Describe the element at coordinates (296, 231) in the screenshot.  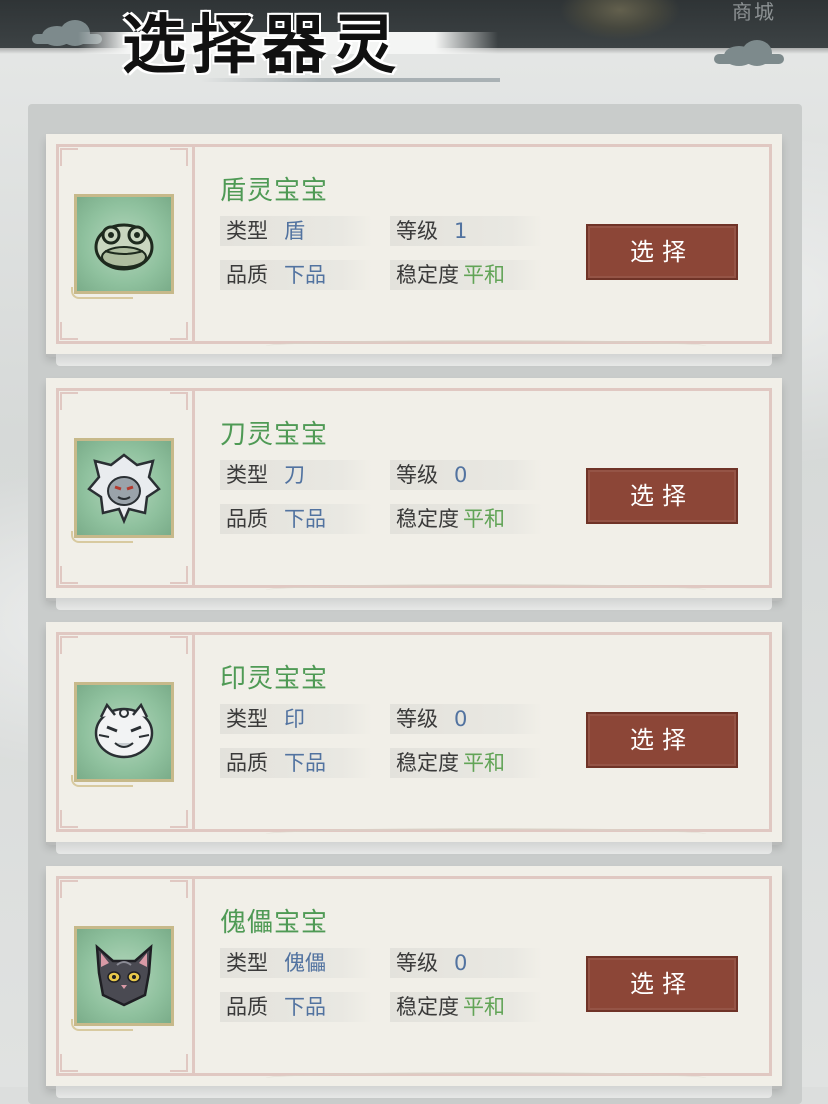
I see `stat-type: 类型盾` at that location.